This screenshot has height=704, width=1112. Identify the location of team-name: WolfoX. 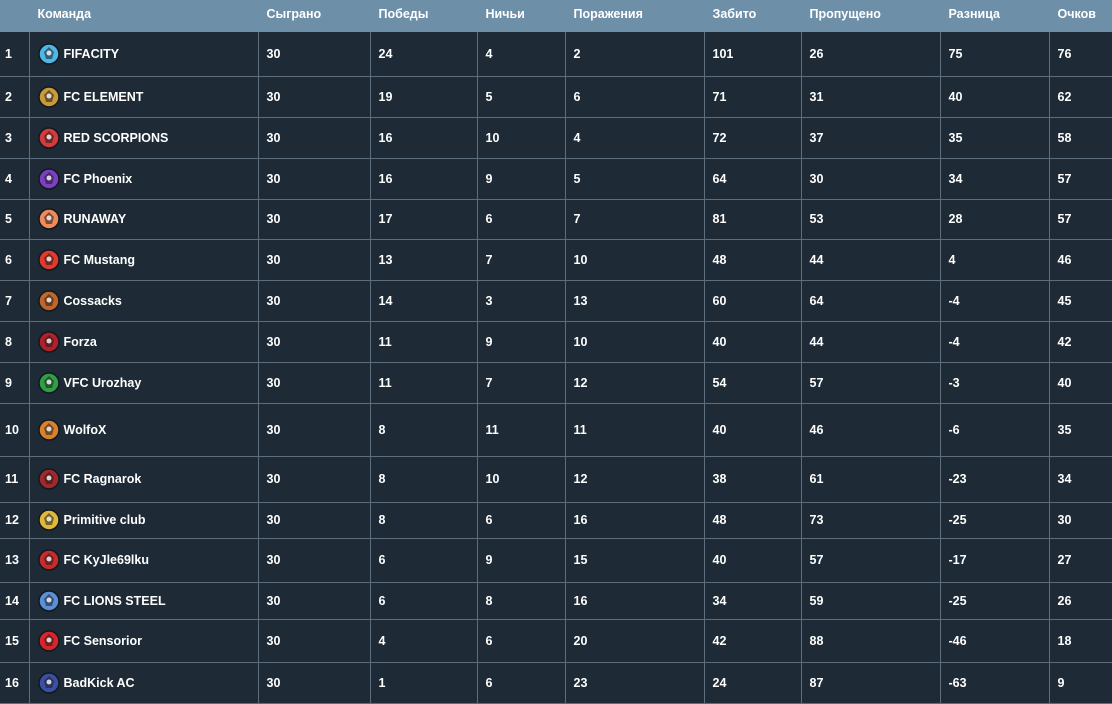
(85, 430).